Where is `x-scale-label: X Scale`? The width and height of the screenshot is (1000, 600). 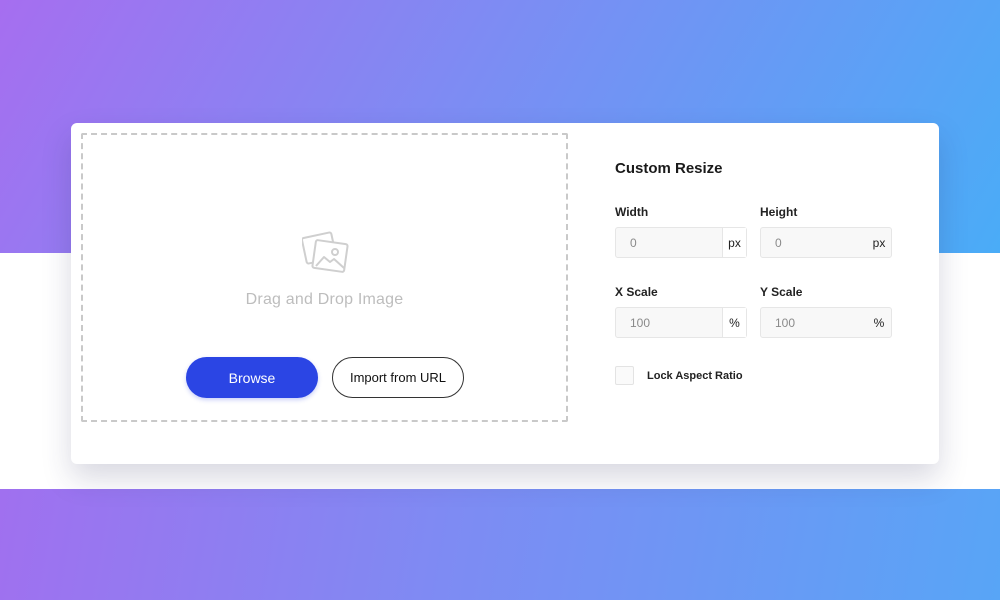
x-scale-label: X Scale is located at coordinates (636, 292).